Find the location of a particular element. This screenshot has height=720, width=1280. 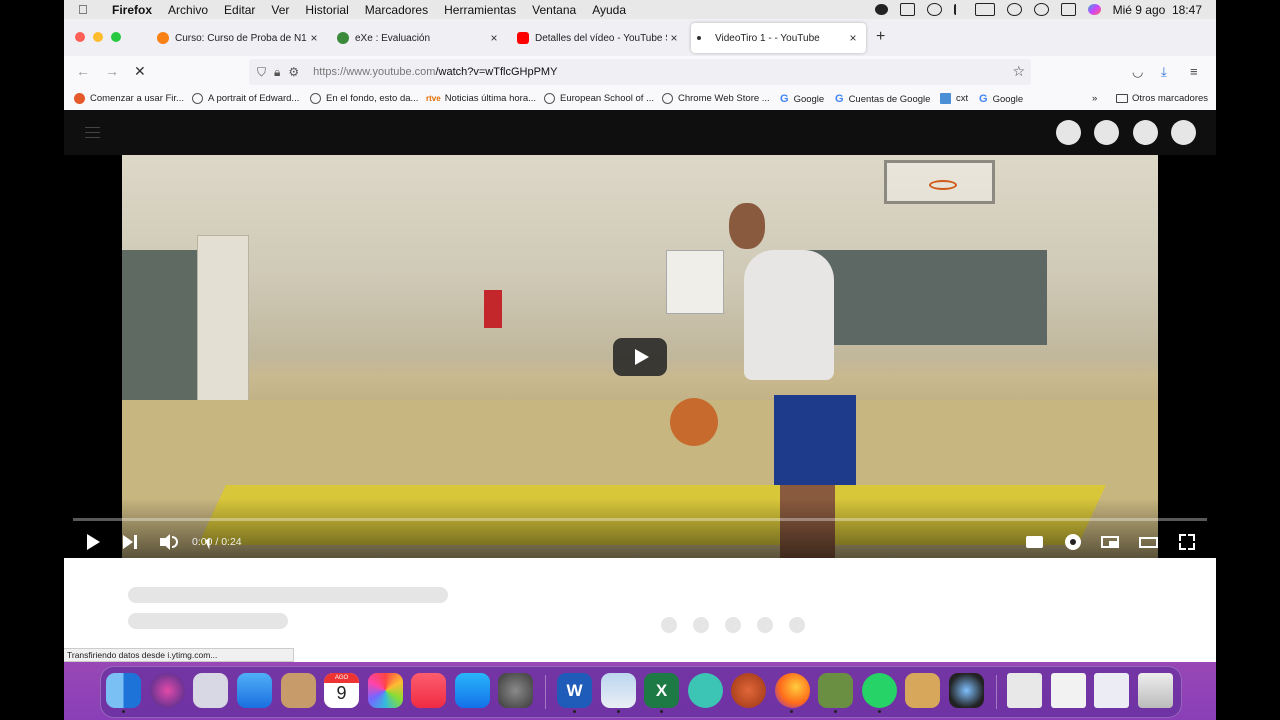

theater-mode-icon is located at coordinates (1149, 542).